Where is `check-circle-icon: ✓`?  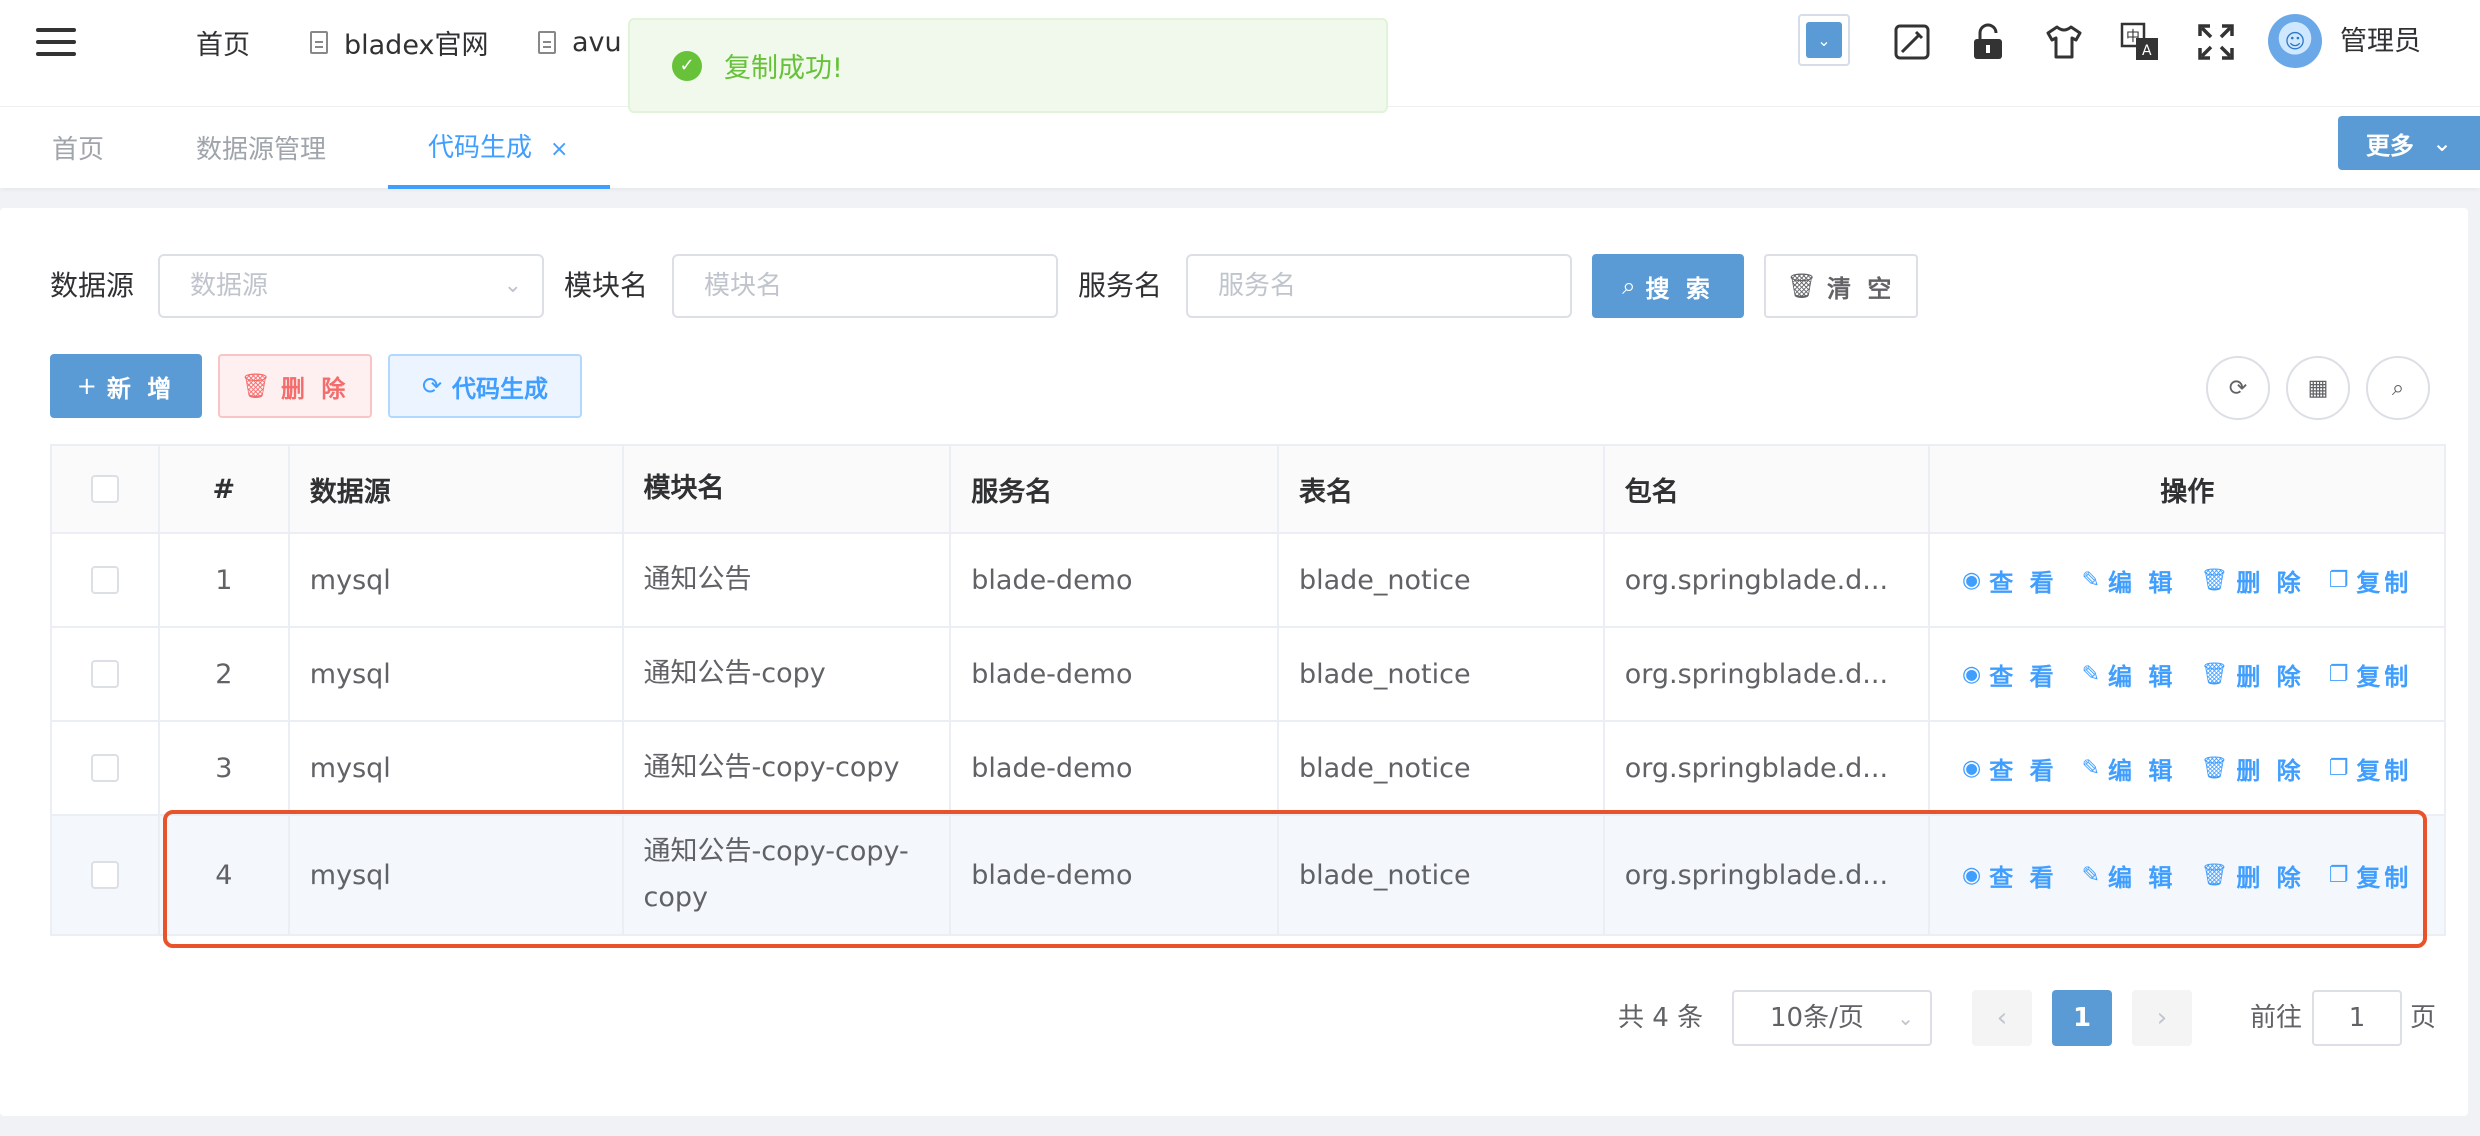 check-circle-icon: ✓ is located at coordinates (687, 65).